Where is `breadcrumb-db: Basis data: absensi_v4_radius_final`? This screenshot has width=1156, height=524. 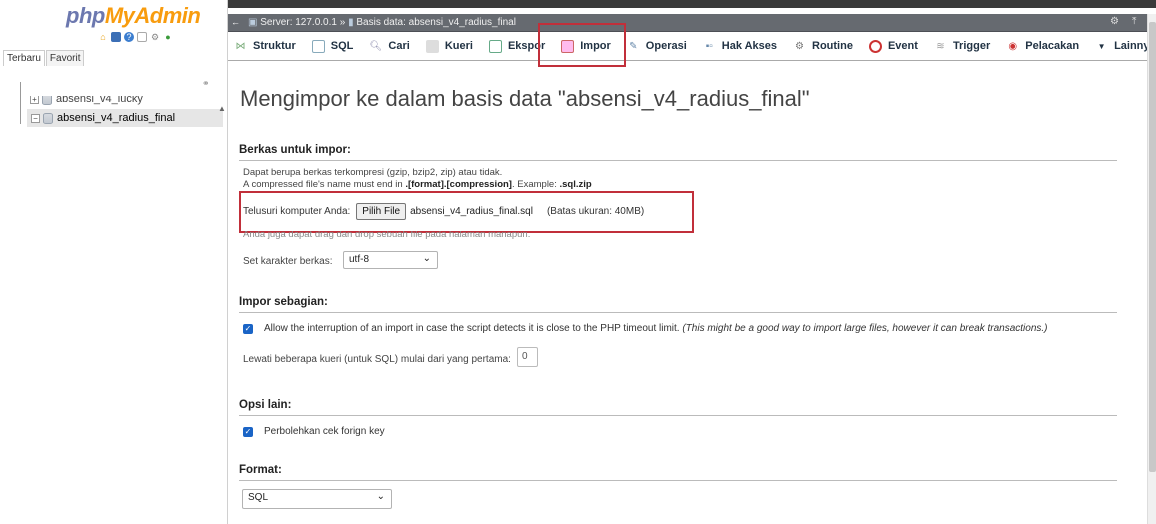
breadcrumb-db: Basis data: absensi_v4_radius_final is located at coordinates (436, 22).